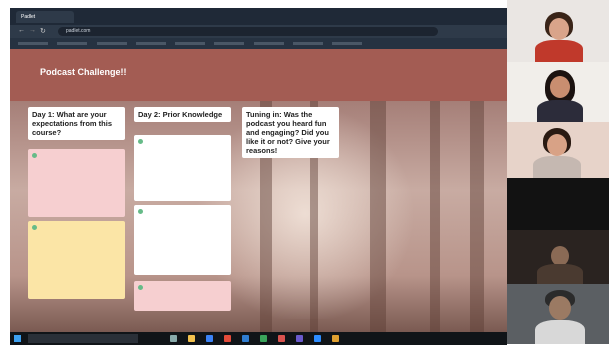 The width and height of the screenshot is (609, 347). I want to click on browser-tab: Padlet, so click(45, 17).